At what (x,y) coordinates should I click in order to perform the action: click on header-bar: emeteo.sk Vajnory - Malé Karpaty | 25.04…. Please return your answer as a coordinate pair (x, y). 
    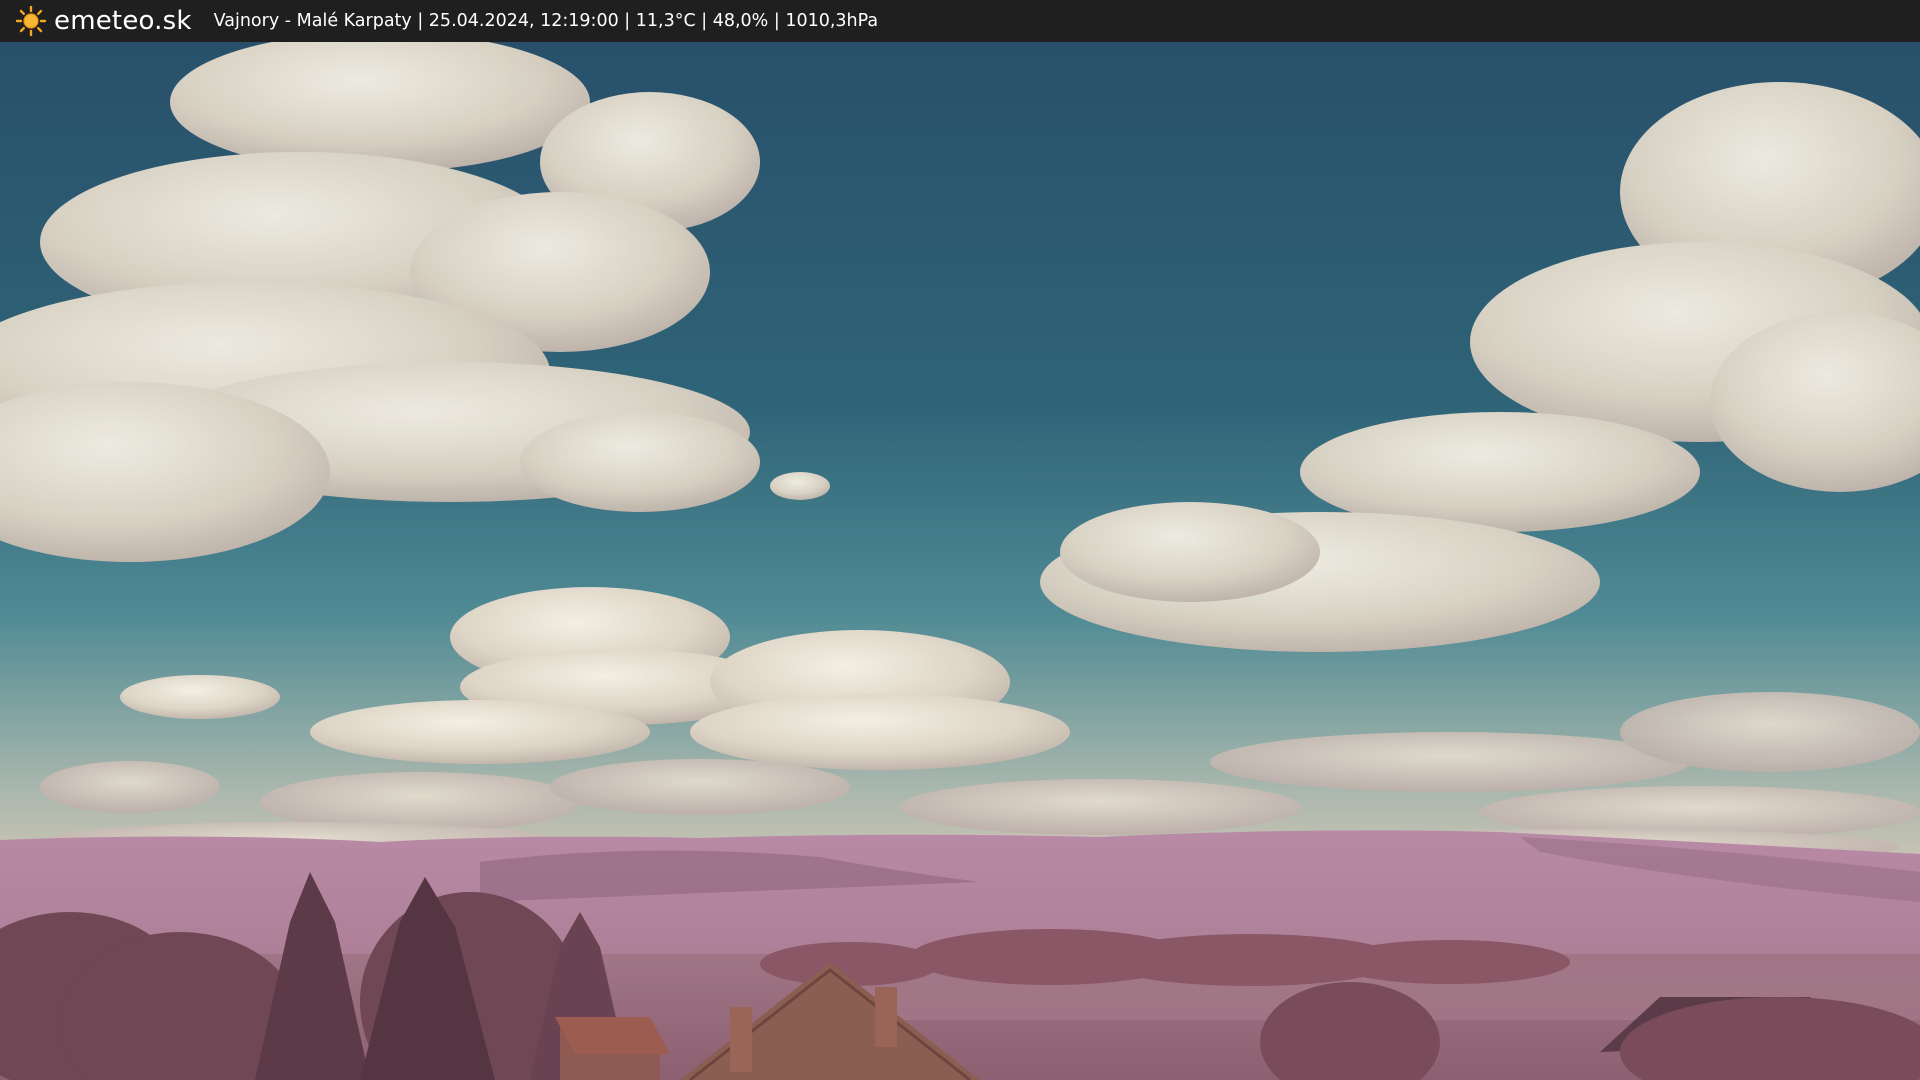
    Looking at the image, I should click on (960, 21).